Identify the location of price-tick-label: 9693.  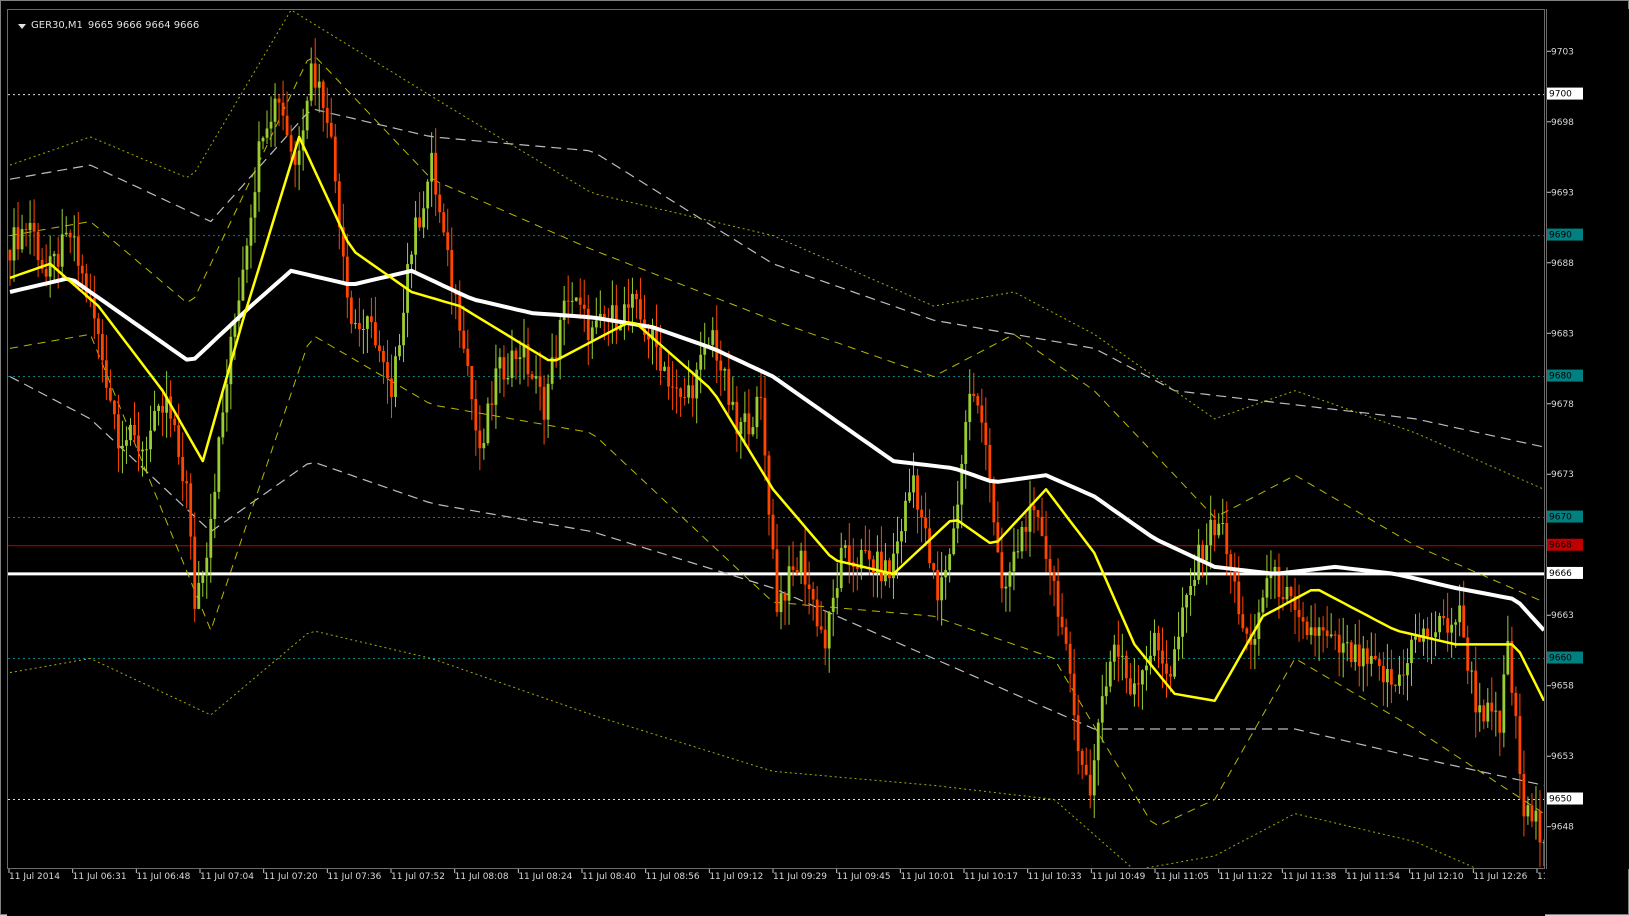
(1562, 193).